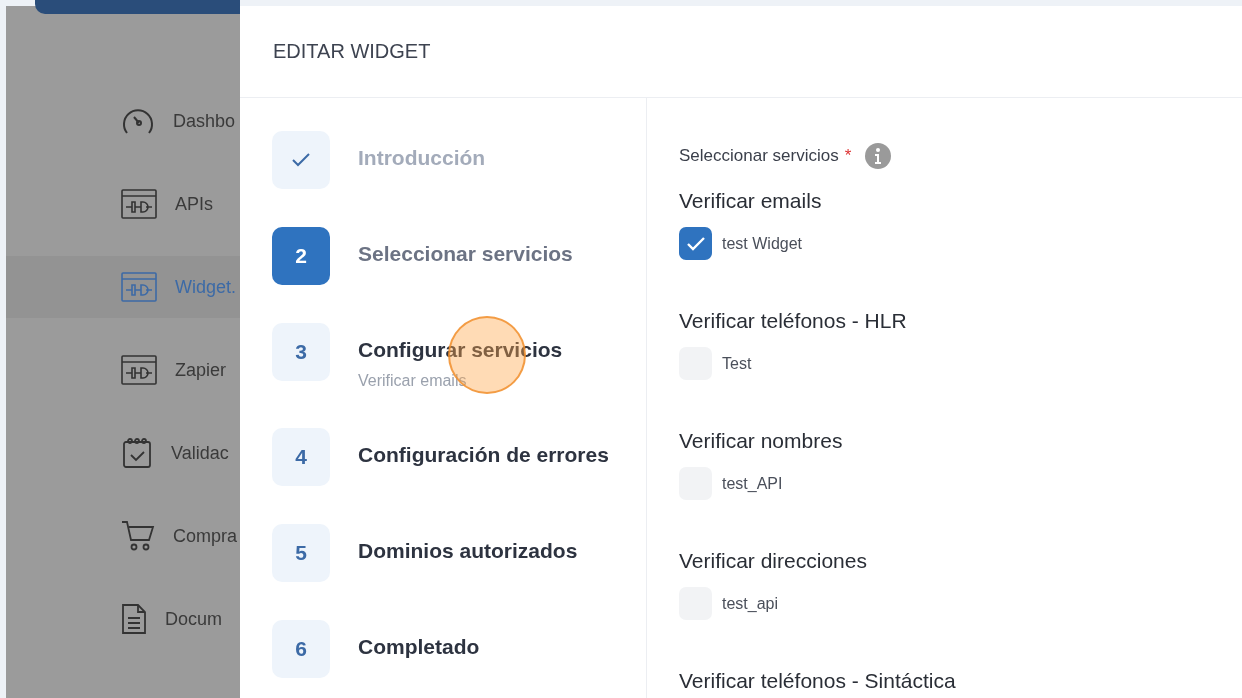 This screenshot has width=1242, height=698. Describe the element at coordinates (761, 441) in the screenshot. I see `group-title: Verificar nombres` at that location.